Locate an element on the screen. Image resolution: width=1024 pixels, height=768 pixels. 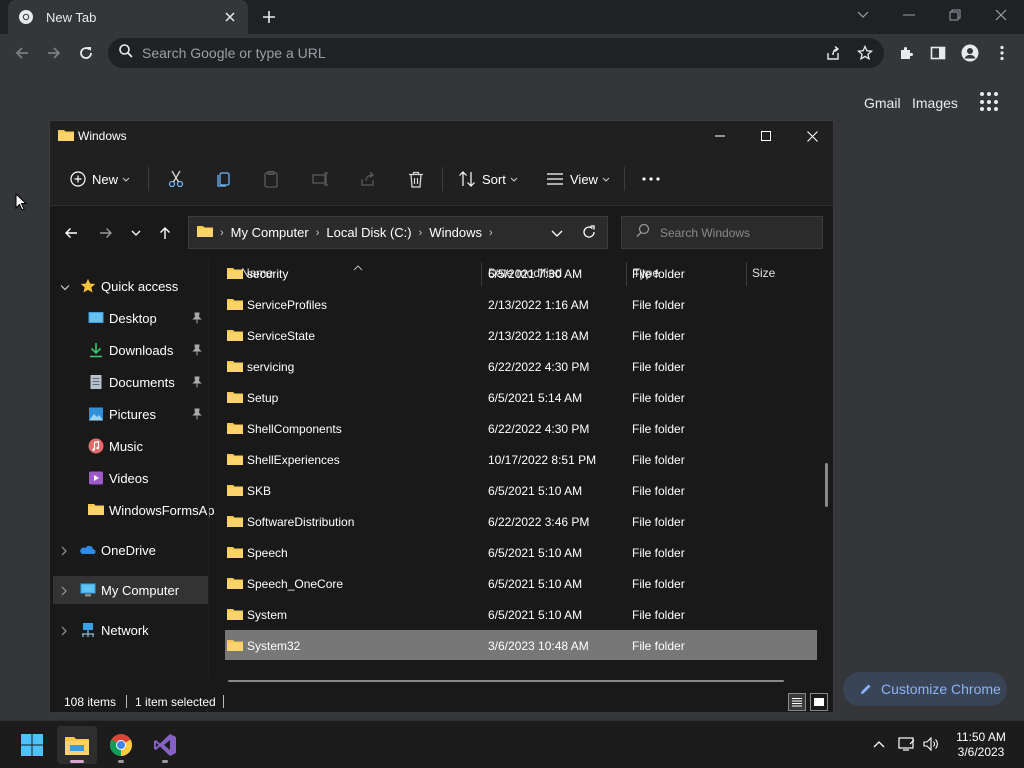
search-box is located at coordinates (722, 232).